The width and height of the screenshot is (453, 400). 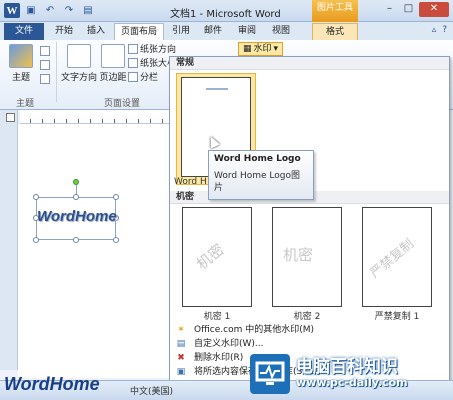 I want to click on logo-preview, so click(x=217, y=89).